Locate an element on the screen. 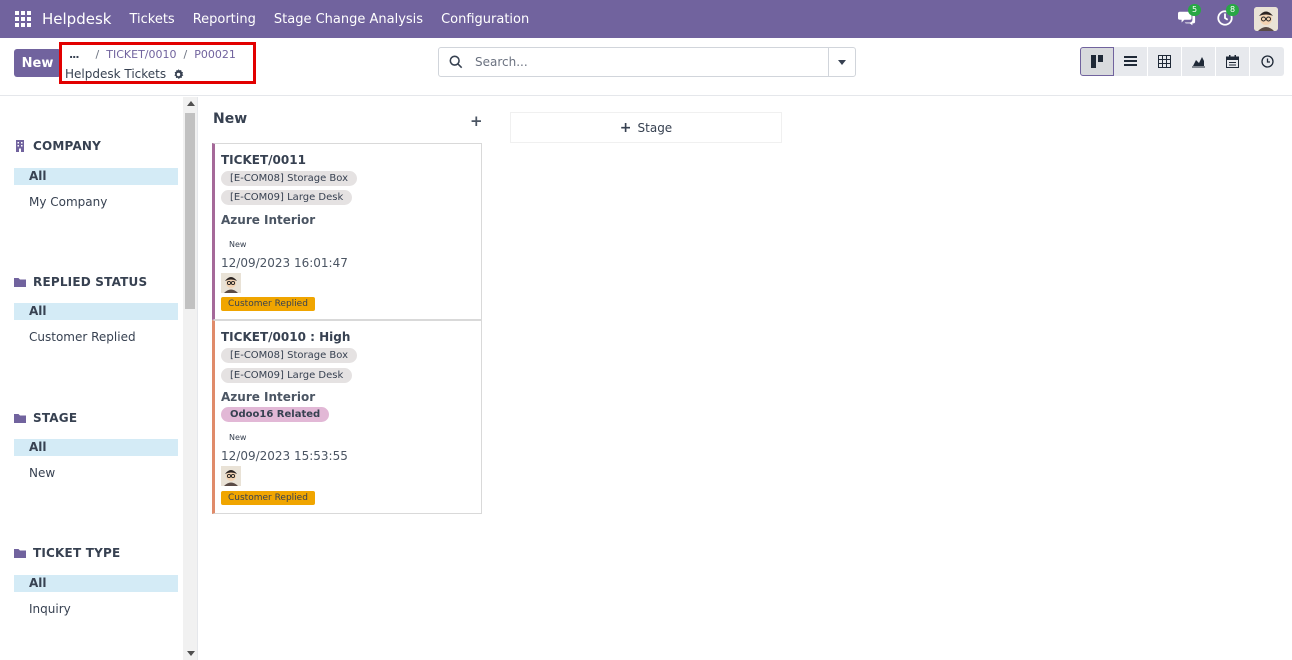 The image size is (1292, 660). section-company: COMPANY is located at coordinates (57, 146).